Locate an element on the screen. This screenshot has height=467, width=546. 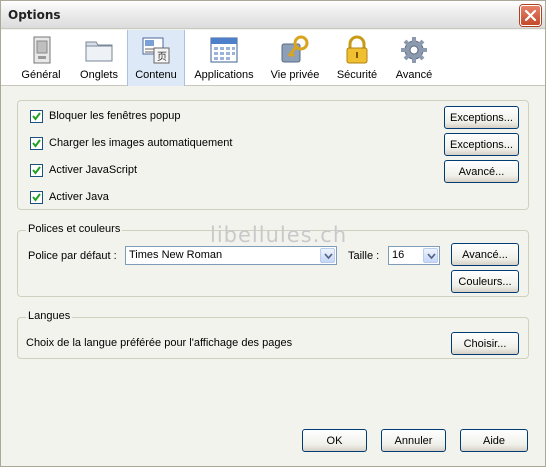
font-size-select: 16 is located at coordinates (414, 255).